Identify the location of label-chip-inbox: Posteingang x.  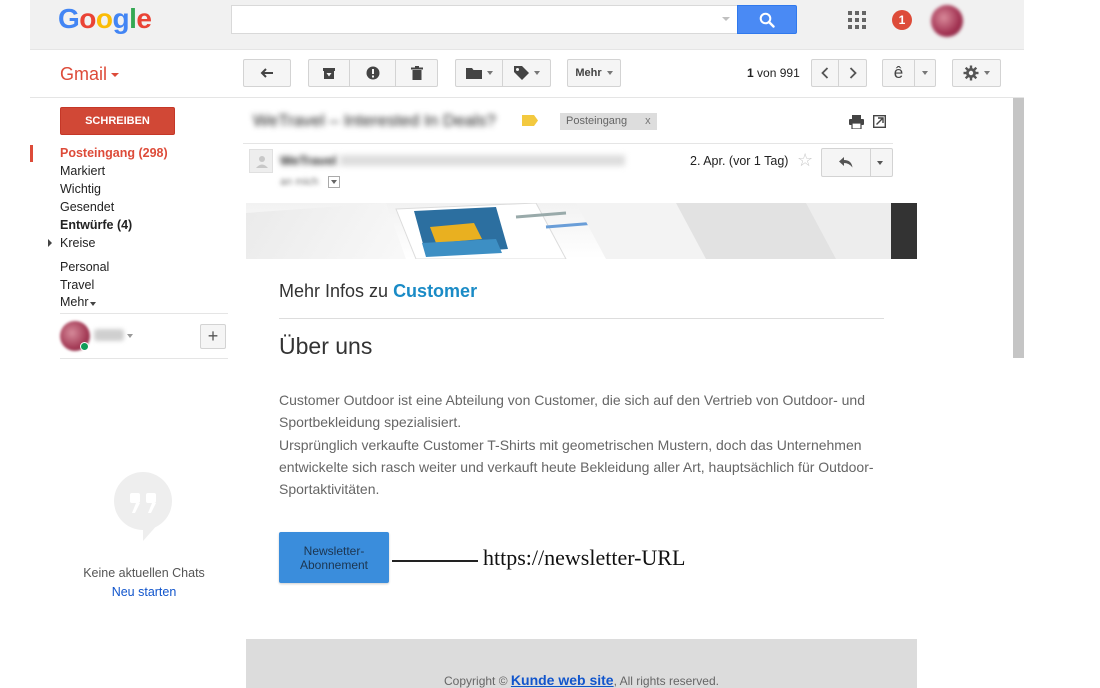
(608, 121).